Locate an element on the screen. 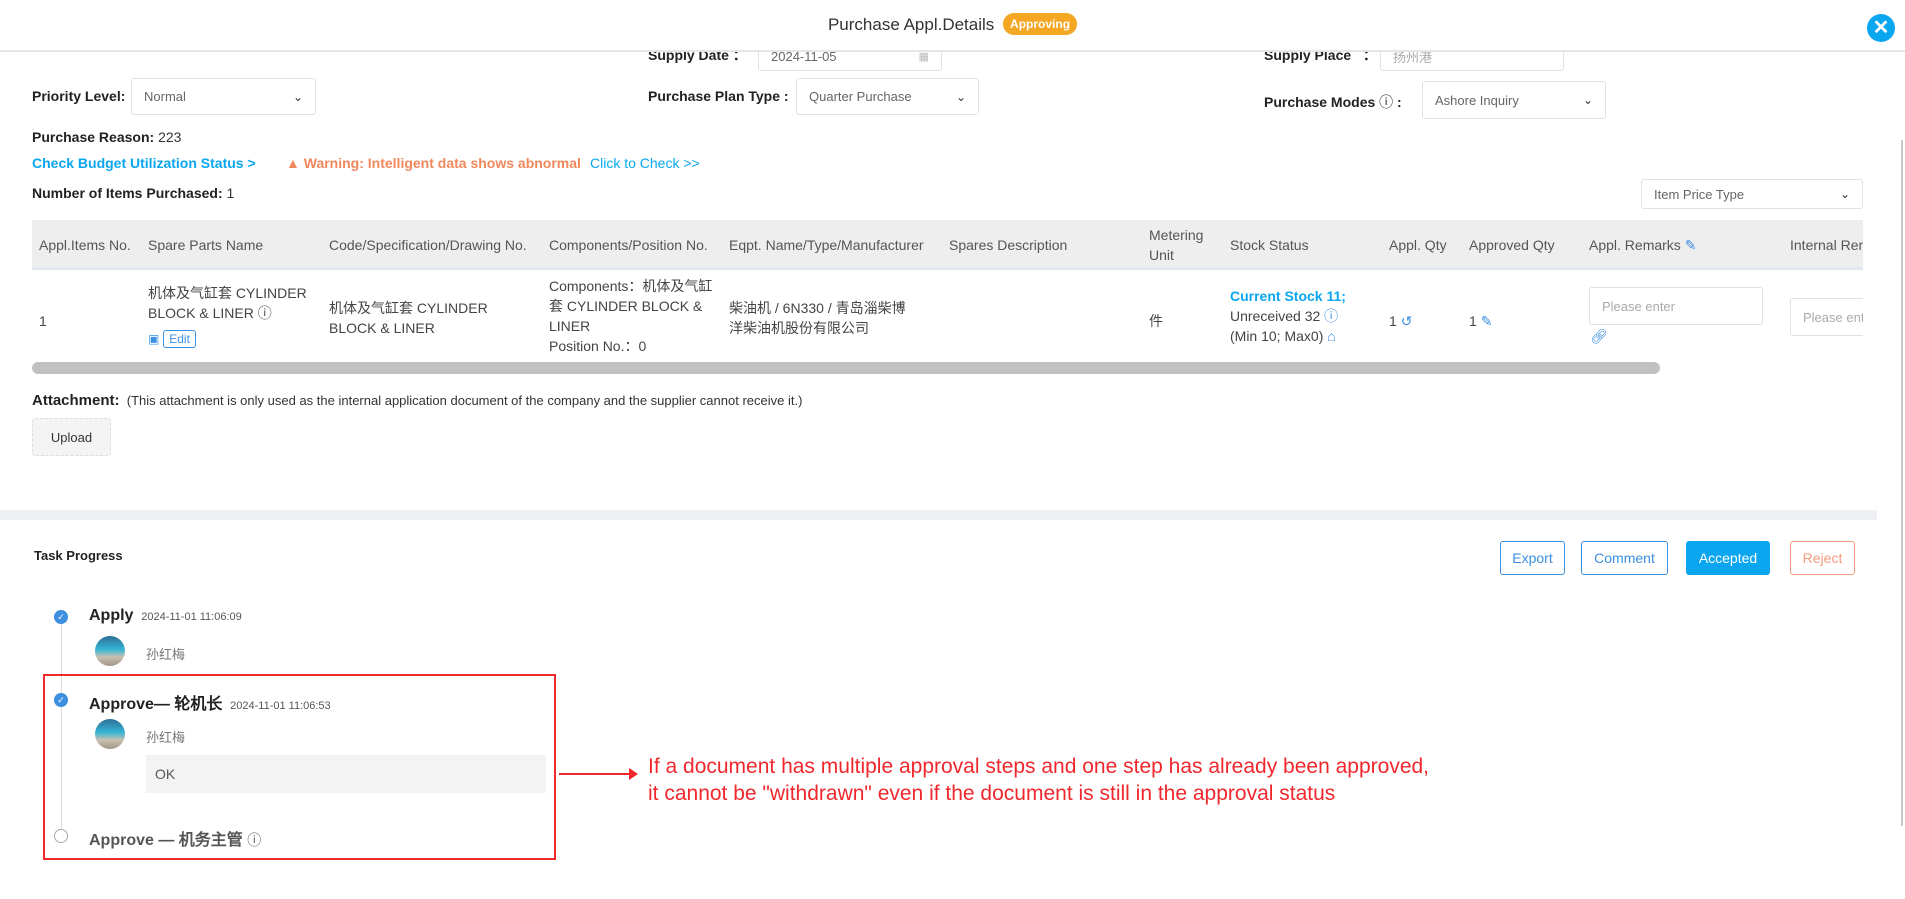 The width and height of the screenshot is (1905, 899). arrow-head-icon is located at coordinates (633, 774).